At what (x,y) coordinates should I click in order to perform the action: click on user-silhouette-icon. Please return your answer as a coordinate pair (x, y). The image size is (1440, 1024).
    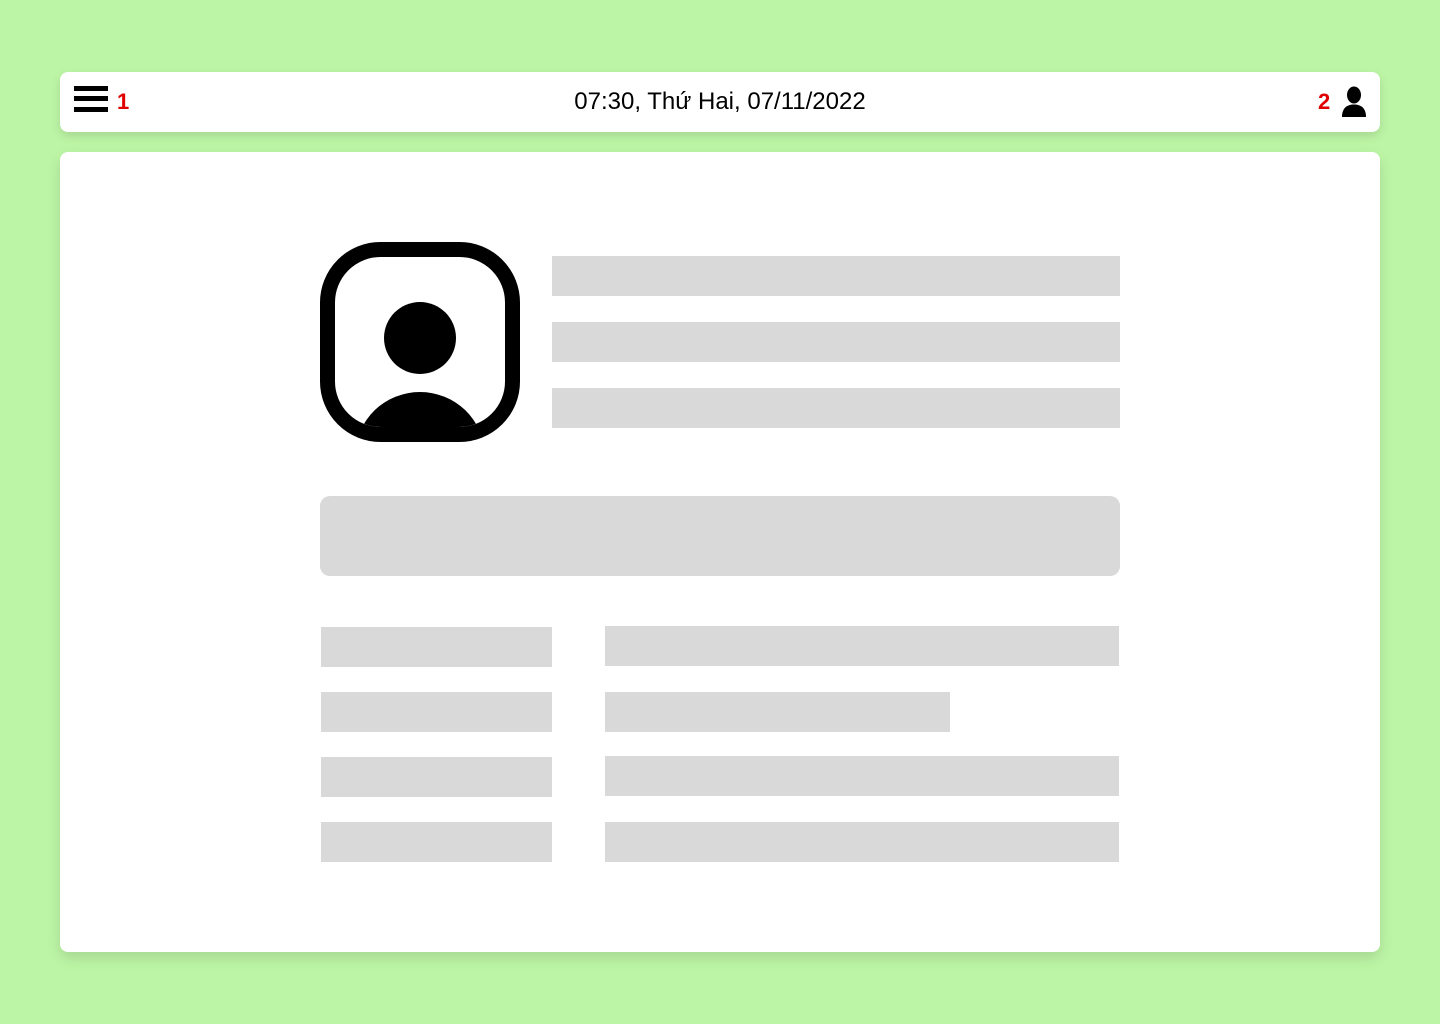
    Looking at the image, I should click on (1354, 101).